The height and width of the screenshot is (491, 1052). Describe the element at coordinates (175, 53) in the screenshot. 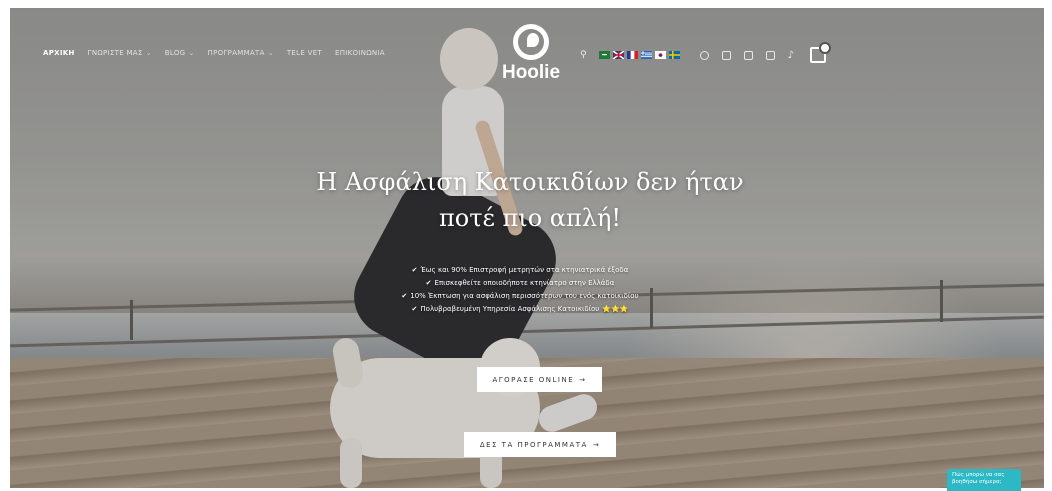

I see `nav-item-label: BLOG` at that location.